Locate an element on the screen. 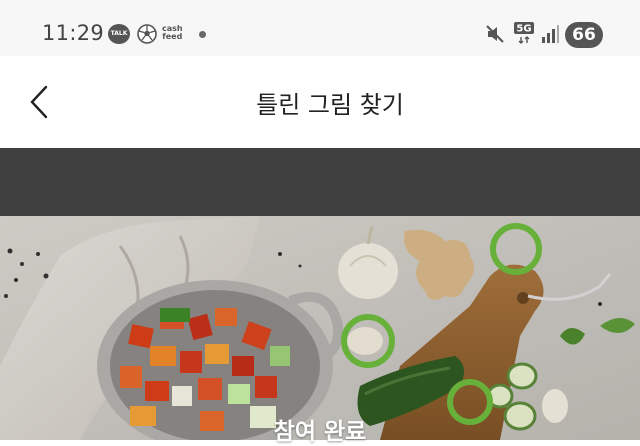  signal-strength-icon is located at coordinates (550, 34).